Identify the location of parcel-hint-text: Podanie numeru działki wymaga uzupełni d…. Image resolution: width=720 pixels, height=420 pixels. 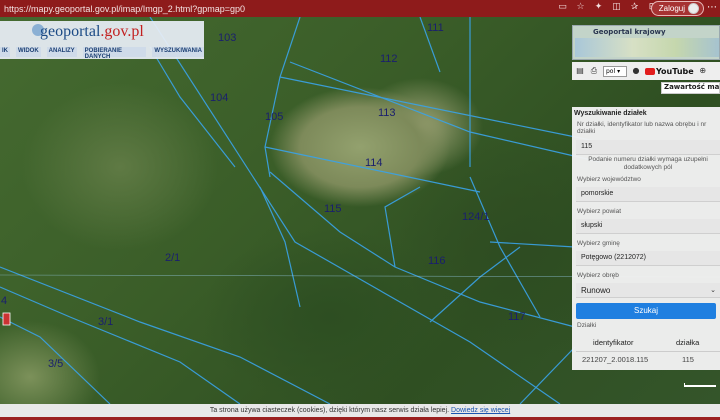
(648, 163).